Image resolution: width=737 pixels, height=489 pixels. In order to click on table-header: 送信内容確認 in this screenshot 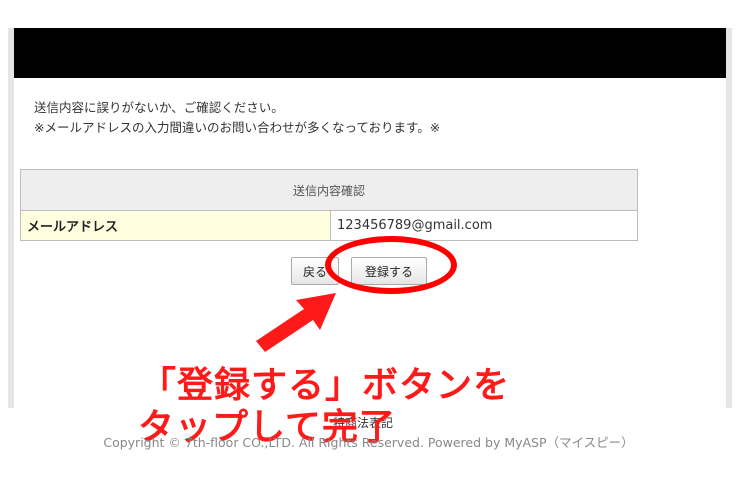, I will do `click(329, 190)`.